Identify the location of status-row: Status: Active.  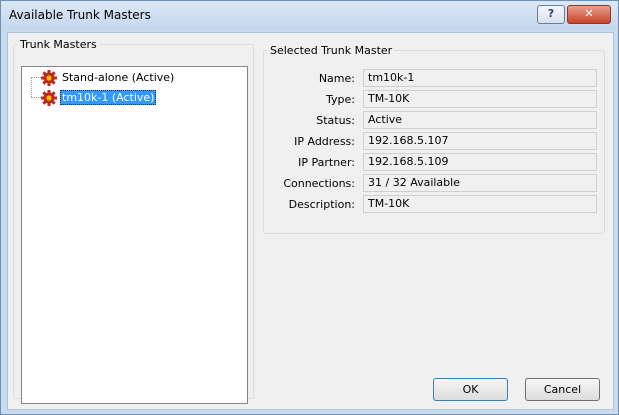
(436, 120).